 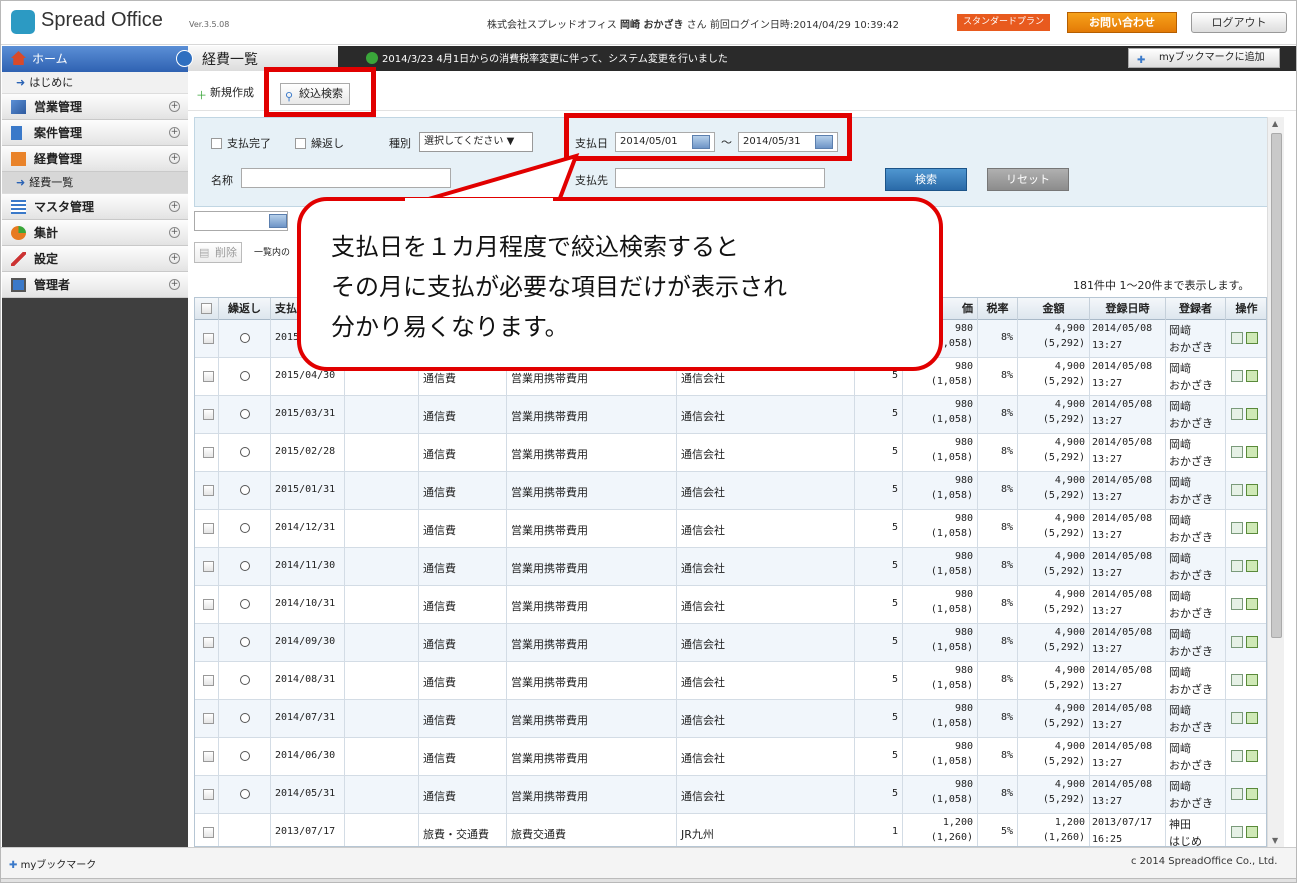 I want to click on callout-pointer, so click(x=490, y=180).